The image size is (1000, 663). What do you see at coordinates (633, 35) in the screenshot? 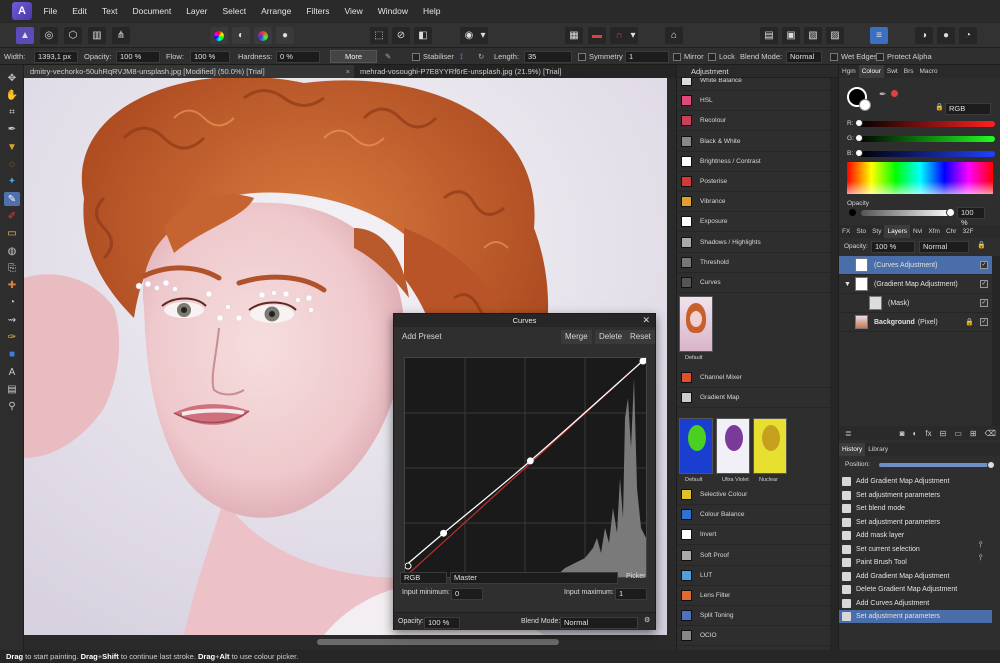
I see `chevron-down-icon: ▾` at bounding box center [633, 35].